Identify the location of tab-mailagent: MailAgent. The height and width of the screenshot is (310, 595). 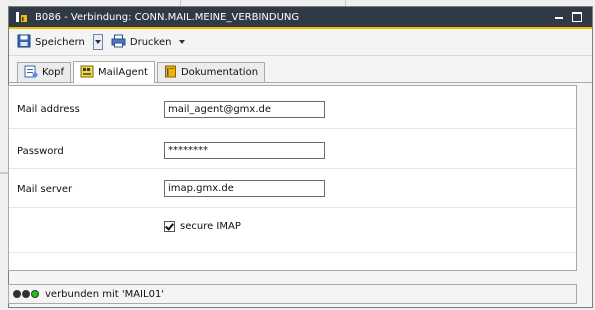
(114, 72).